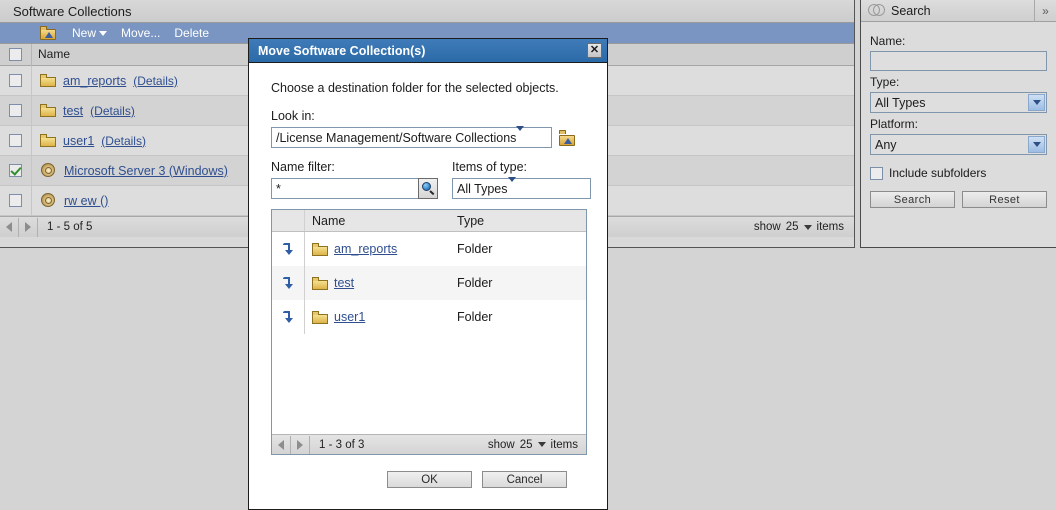  What do you see at coordinates (428, 51) in the screenshot?
I see `dialog-title-bar: Move Software Collection(s) ✕` at bounding box center [428, 51].